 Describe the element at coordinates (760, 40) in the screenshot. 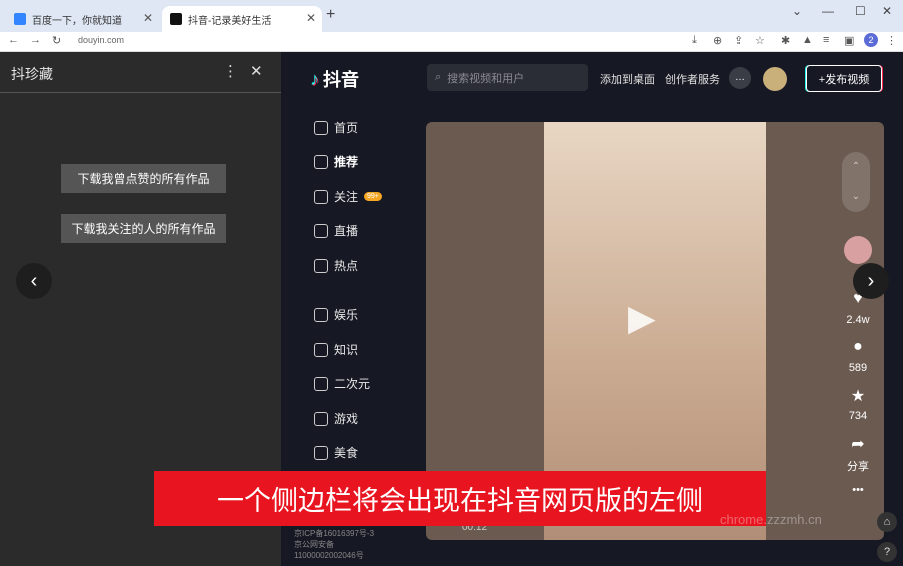

I see `bookmark-star-icon: ☆` at that location.